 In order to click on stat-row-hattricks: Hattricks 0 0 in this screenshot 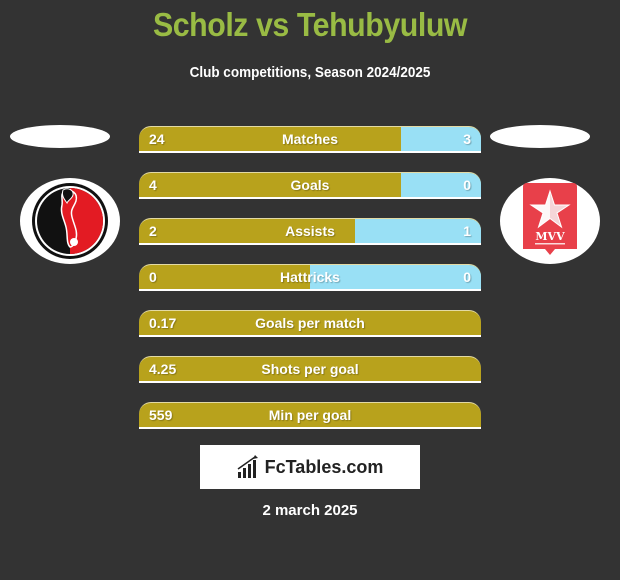, I will do `click(310, 277)`.